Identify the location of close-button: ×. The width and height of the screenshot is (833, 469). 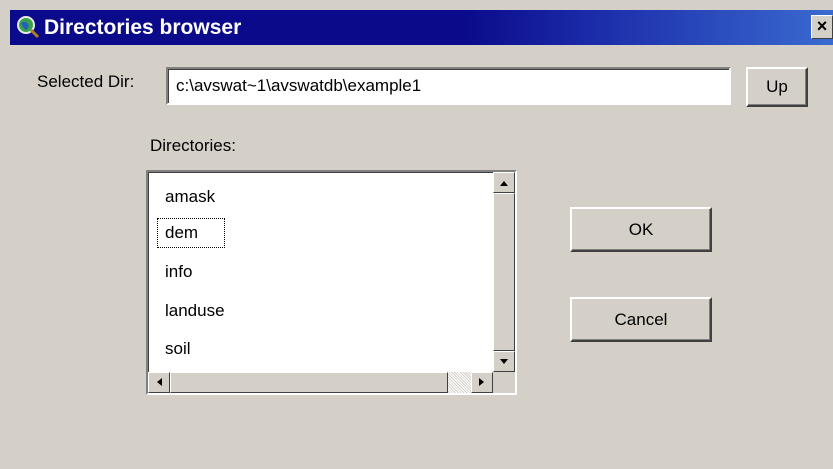
(822, 27).